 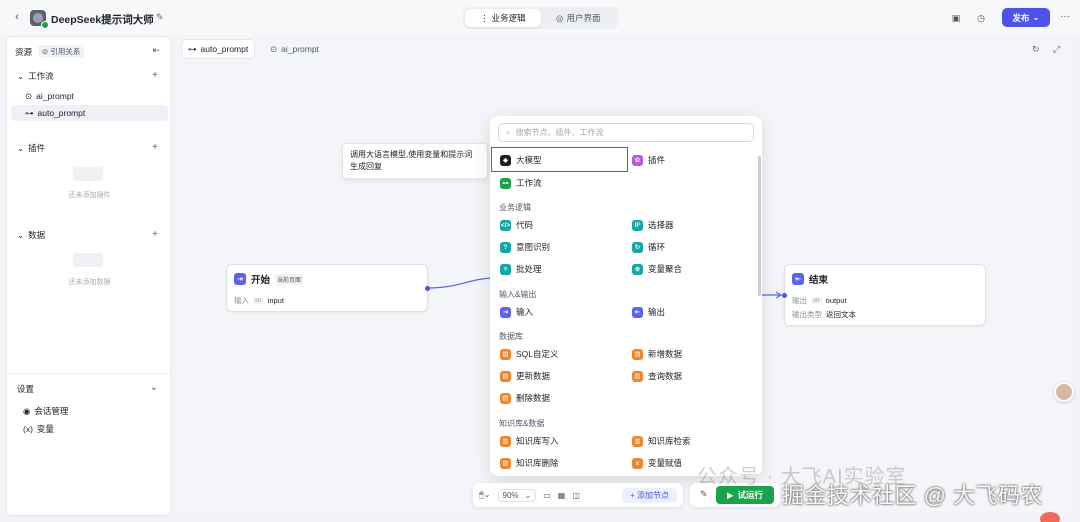 I want to click on output-field: 输出 str output, so click(x=819, y=300).